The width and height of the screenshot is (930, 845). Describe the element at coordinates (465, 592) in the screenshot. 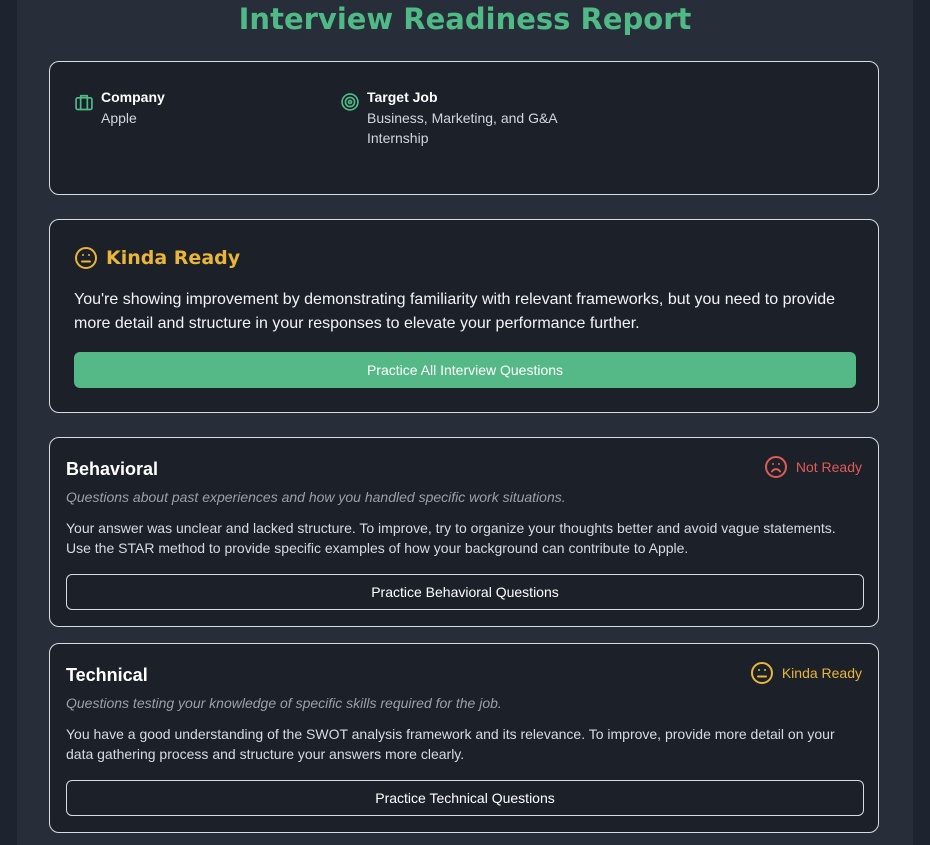

I see `practice-behavioral-button: Practice Behavioral Questions` at that location.